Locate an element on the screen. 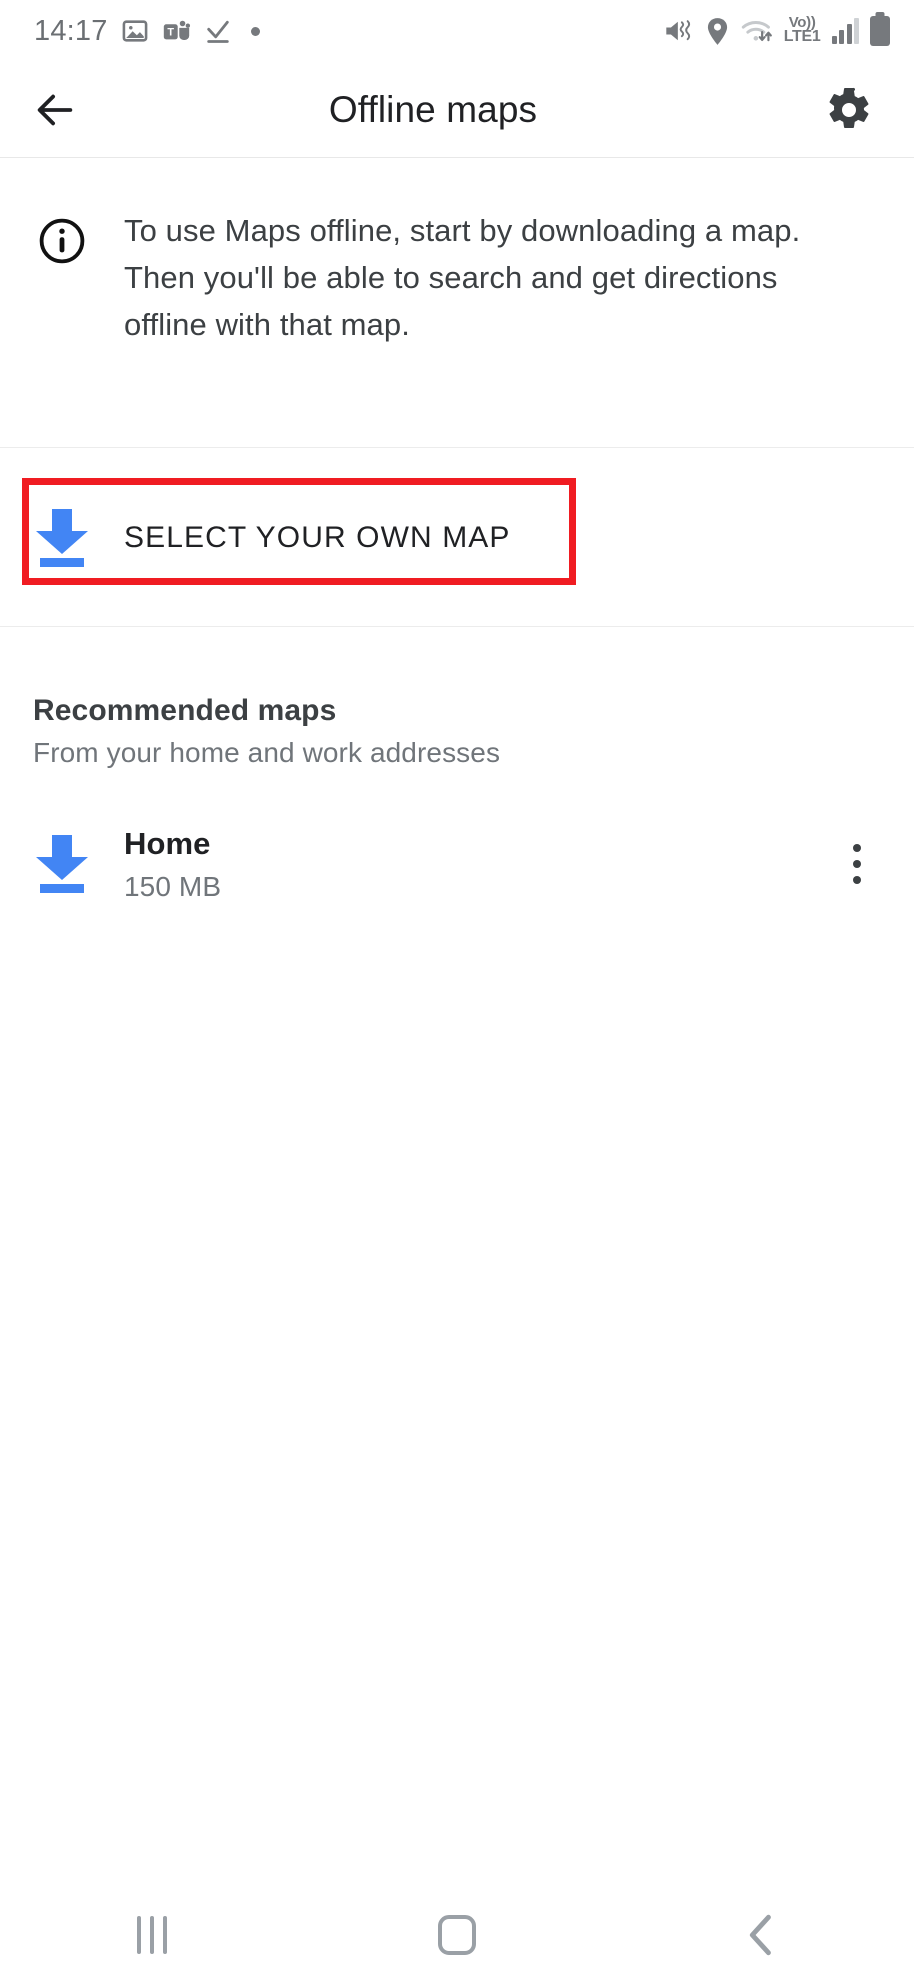 This screenshot has height=1980, width=914. back-arrow-icon is located at coordinates (55, 109).